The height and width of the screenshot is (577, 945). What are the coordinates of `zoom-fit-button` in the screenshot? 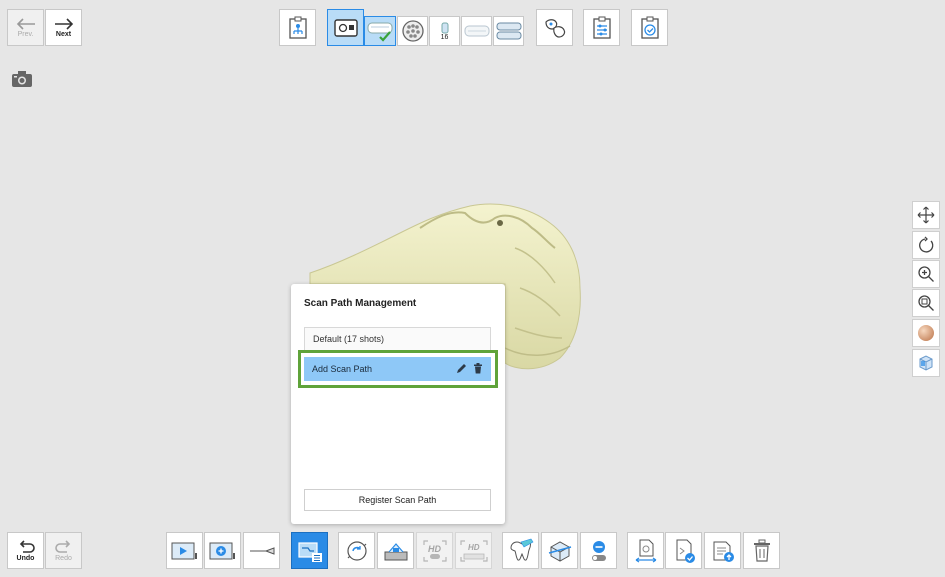 It's located at (926, 303).